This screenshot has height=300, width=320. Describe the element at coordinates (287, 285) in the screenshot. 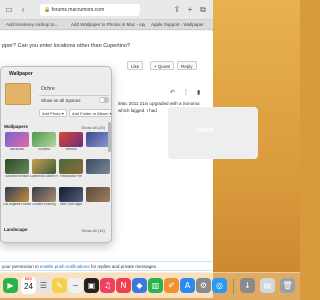

I see `trash-icon: 🗑` at that location.